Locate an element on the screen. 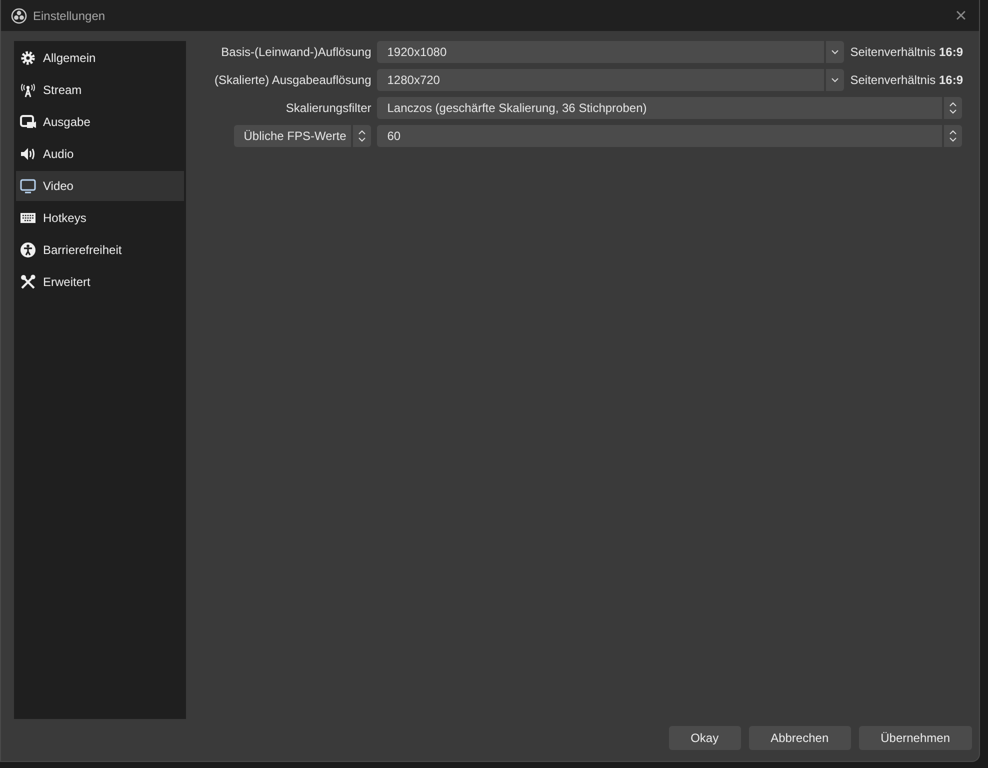 Image resolution: width=988 pixels, height=768 pixels. sidebar-item: Allgemein is located at coordinates (100, 58).